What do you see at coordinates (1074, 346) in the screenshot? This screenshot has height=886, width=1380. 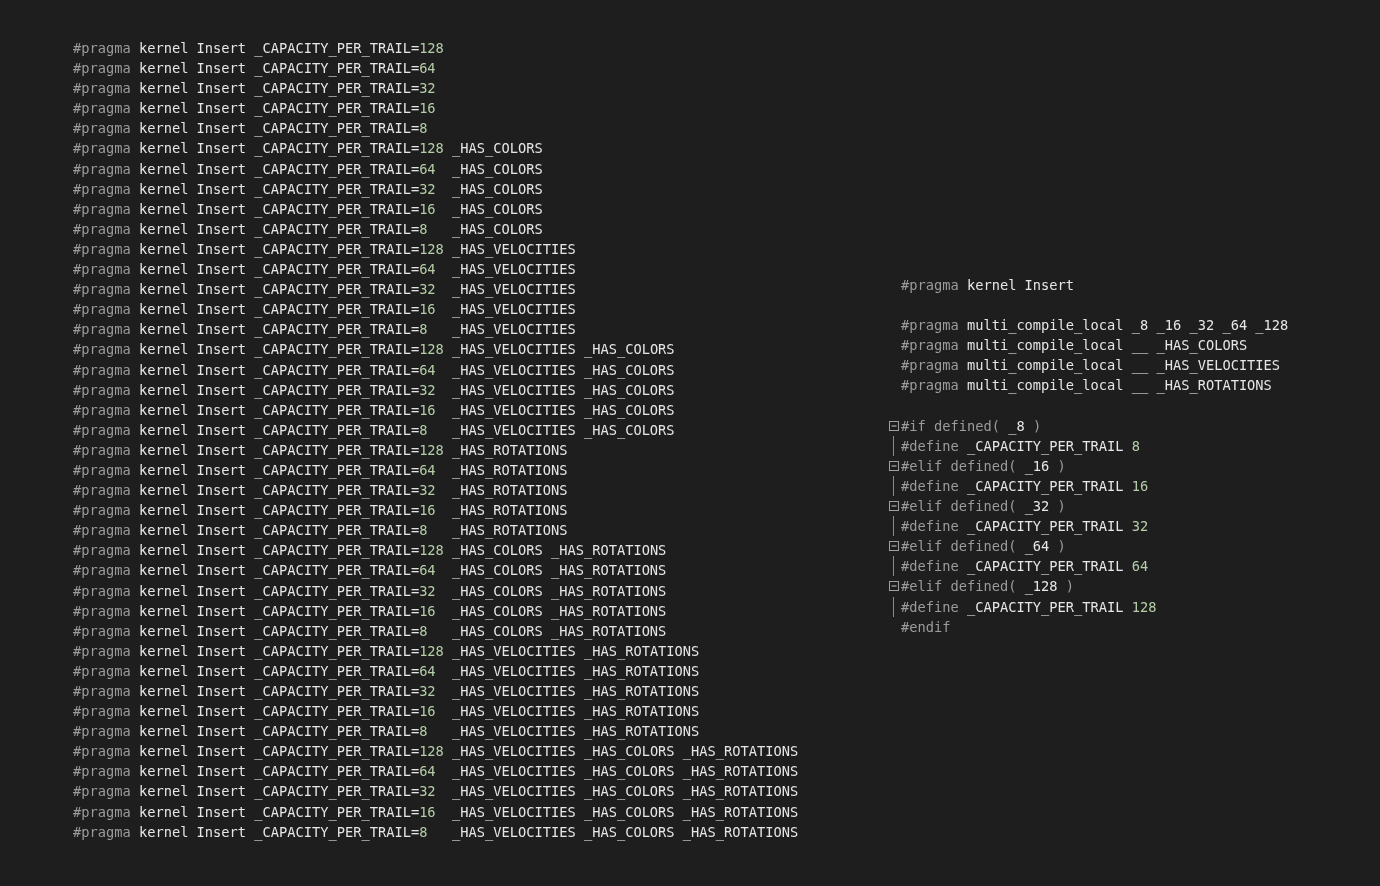 I see `code-line: #pragma multi_compile_local __ _HAS_COLORS` at bounding box center [1074, 346].